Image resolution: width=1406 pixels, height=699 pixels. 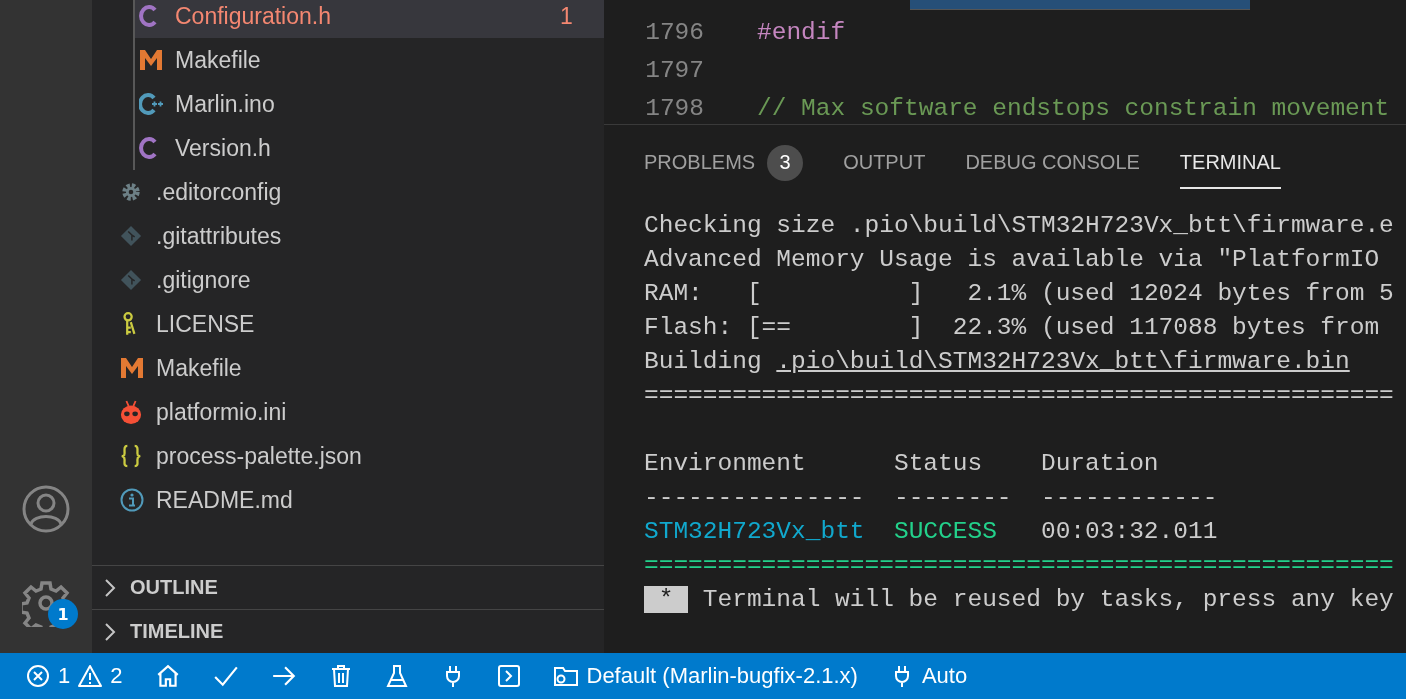 What do you see at coordinates (1052, 162) in the screenshot?
I see `panel-tab: DEBUG CONSOLE` at bounding box center [1052, 162].